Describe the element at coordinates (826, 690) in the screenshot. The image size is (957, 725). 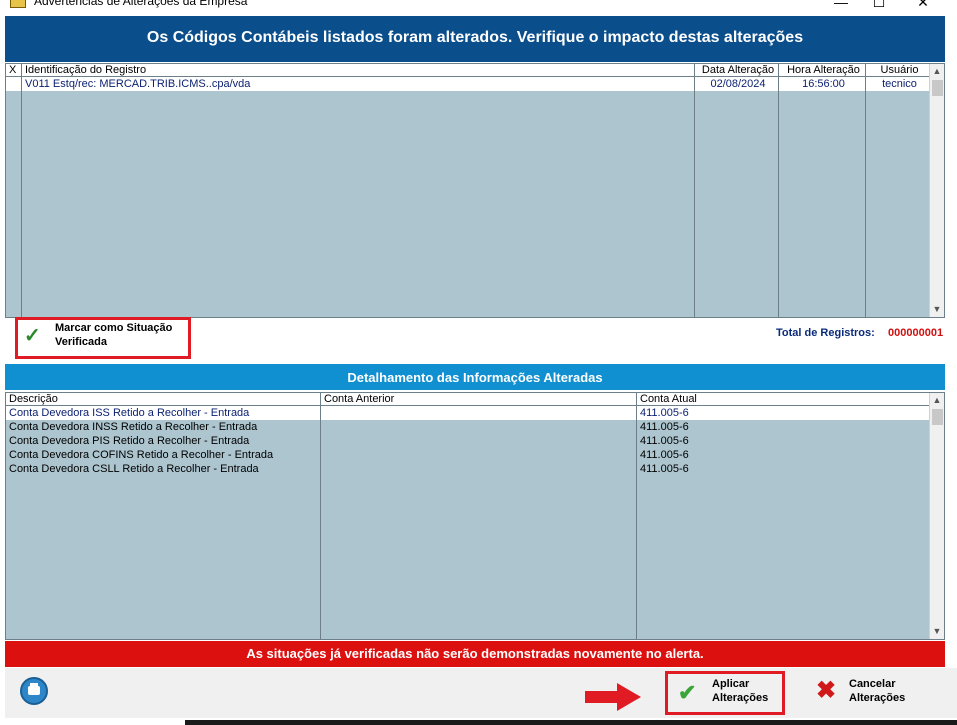
I see `cancel-x-icon: ✖` at that location.